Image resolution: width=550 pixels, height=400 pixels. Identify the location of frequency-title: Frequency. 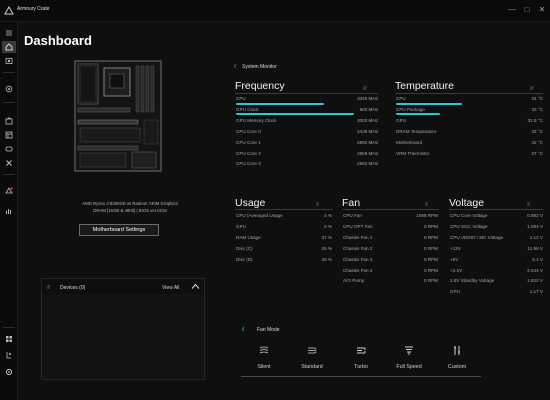
(260, 86).